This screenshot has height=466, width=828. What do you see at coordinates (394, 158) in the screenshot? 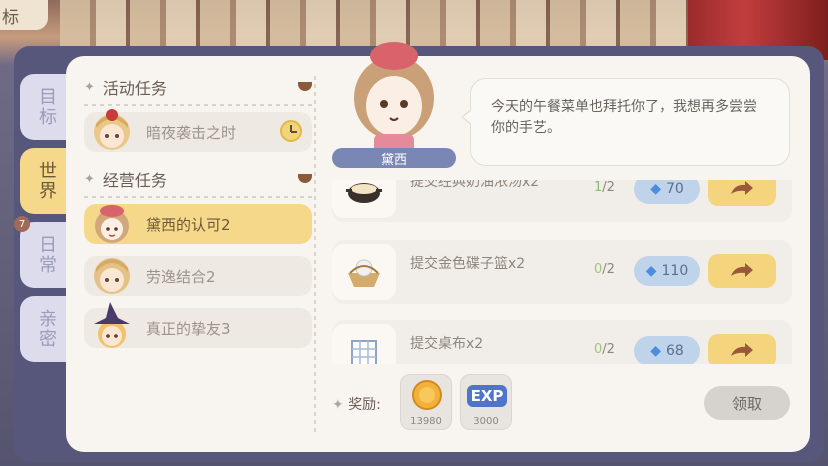
I see `npc-nameplate: 黛西` at bounding box center [394, 158].